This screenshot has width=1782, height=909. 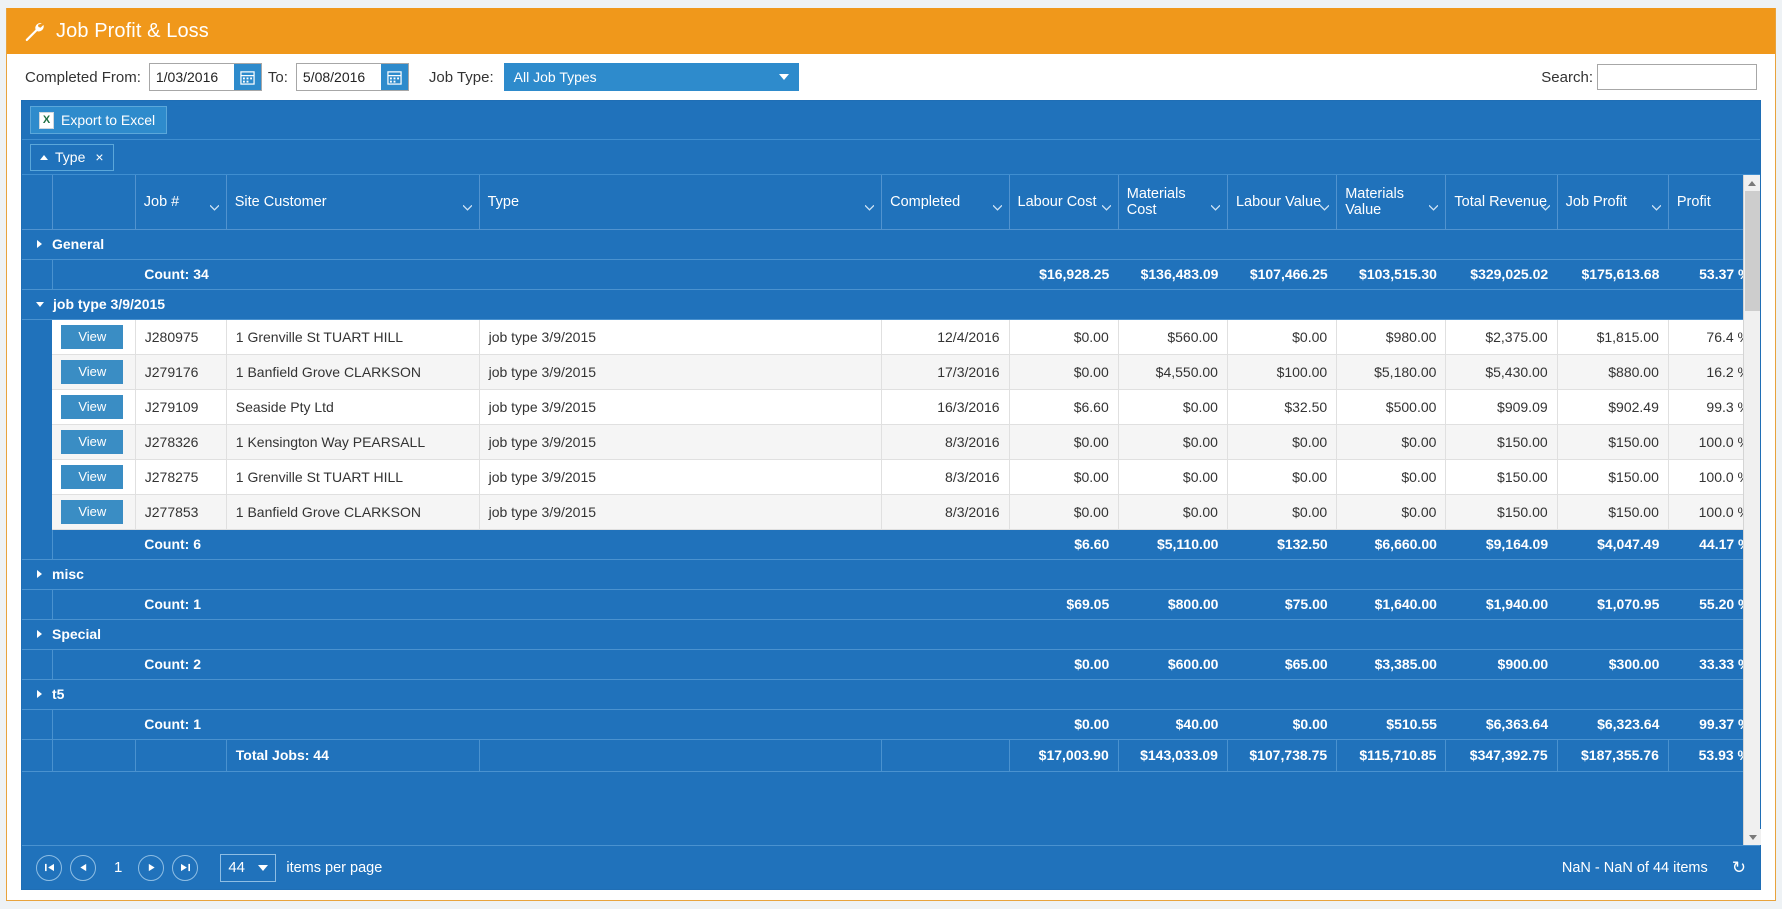 I want to click on cell-materials-cost: $0.00, so click(x=1173, y=512).